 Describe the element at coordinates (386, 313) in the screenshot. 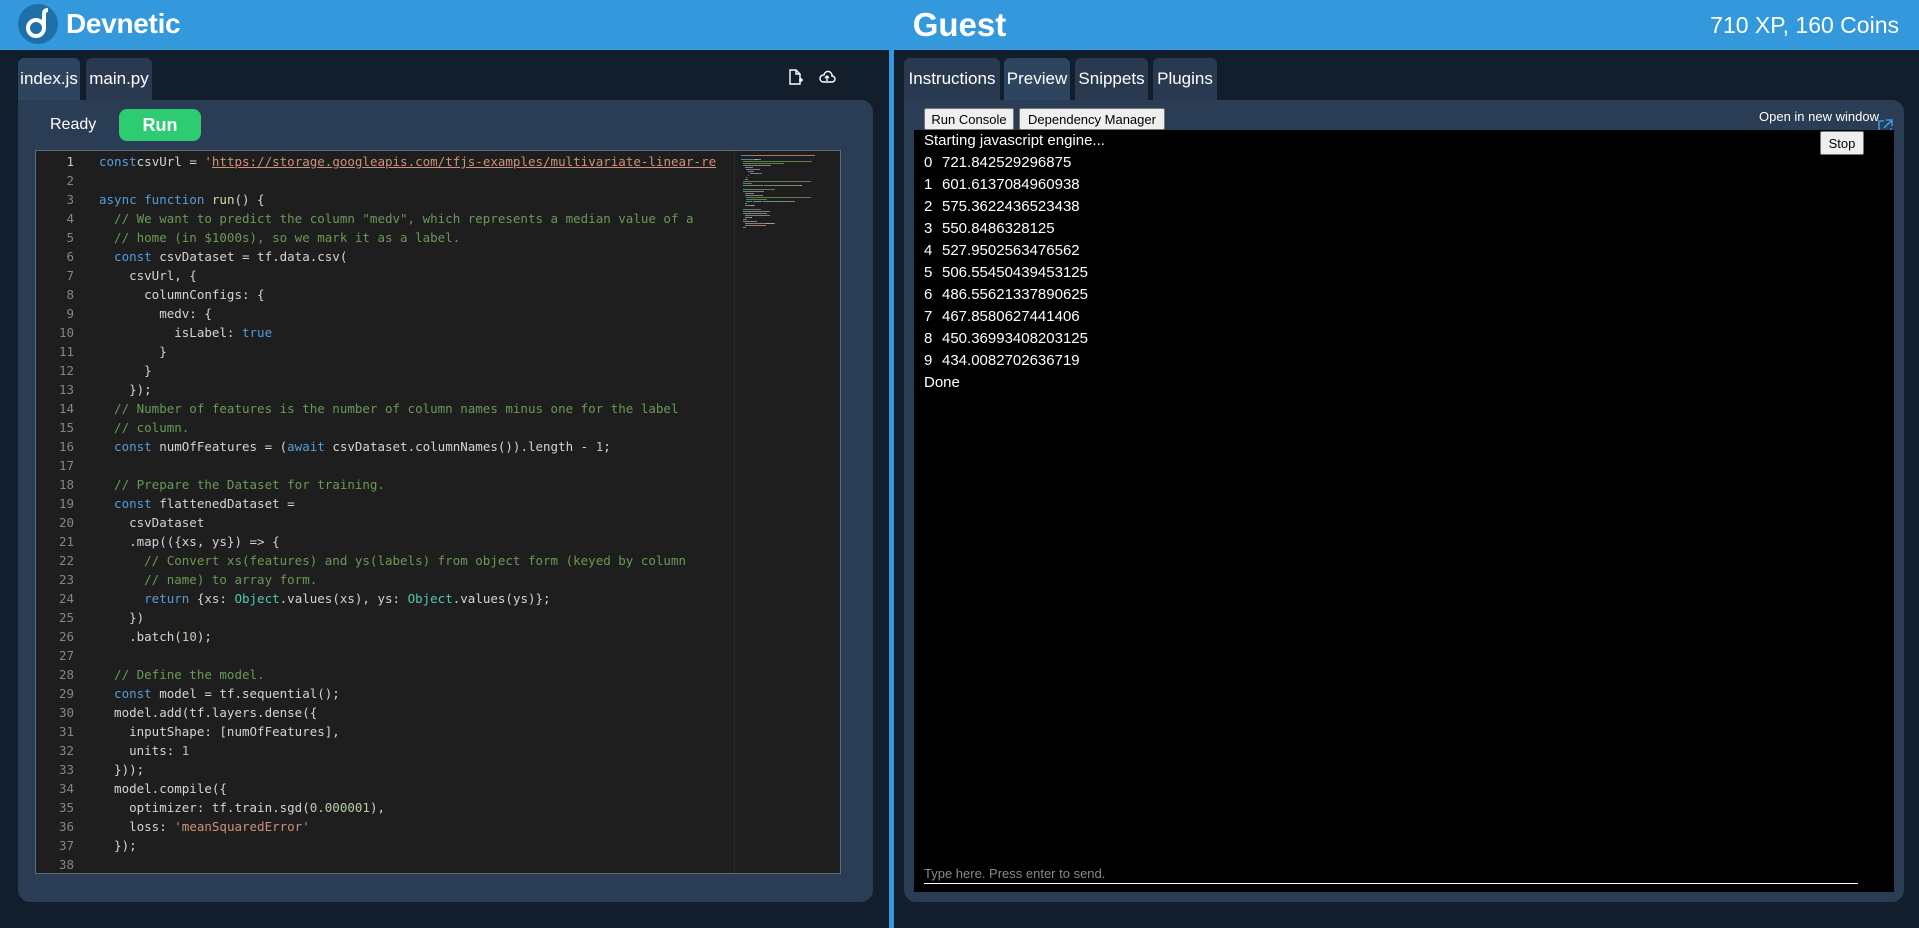

I see `code-line: 9 medv: {` at that location.